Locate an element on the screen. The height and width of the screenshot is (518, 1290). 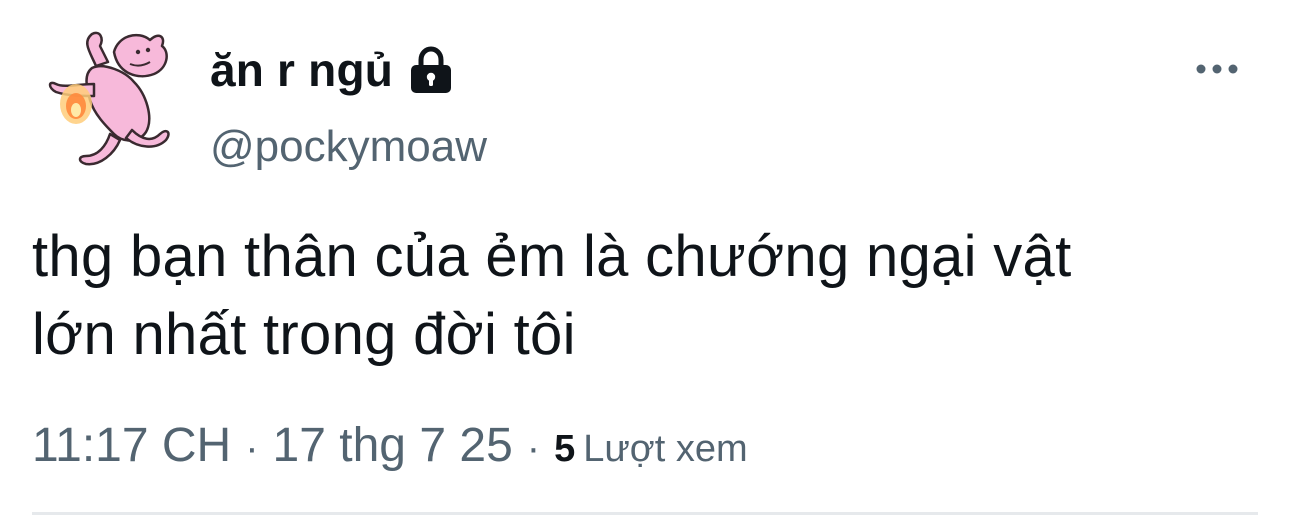
tweet-metadata: 11:17 CH · 17 thg 7 25 · 5 Lượt xem is located at coordinates (390, 445).